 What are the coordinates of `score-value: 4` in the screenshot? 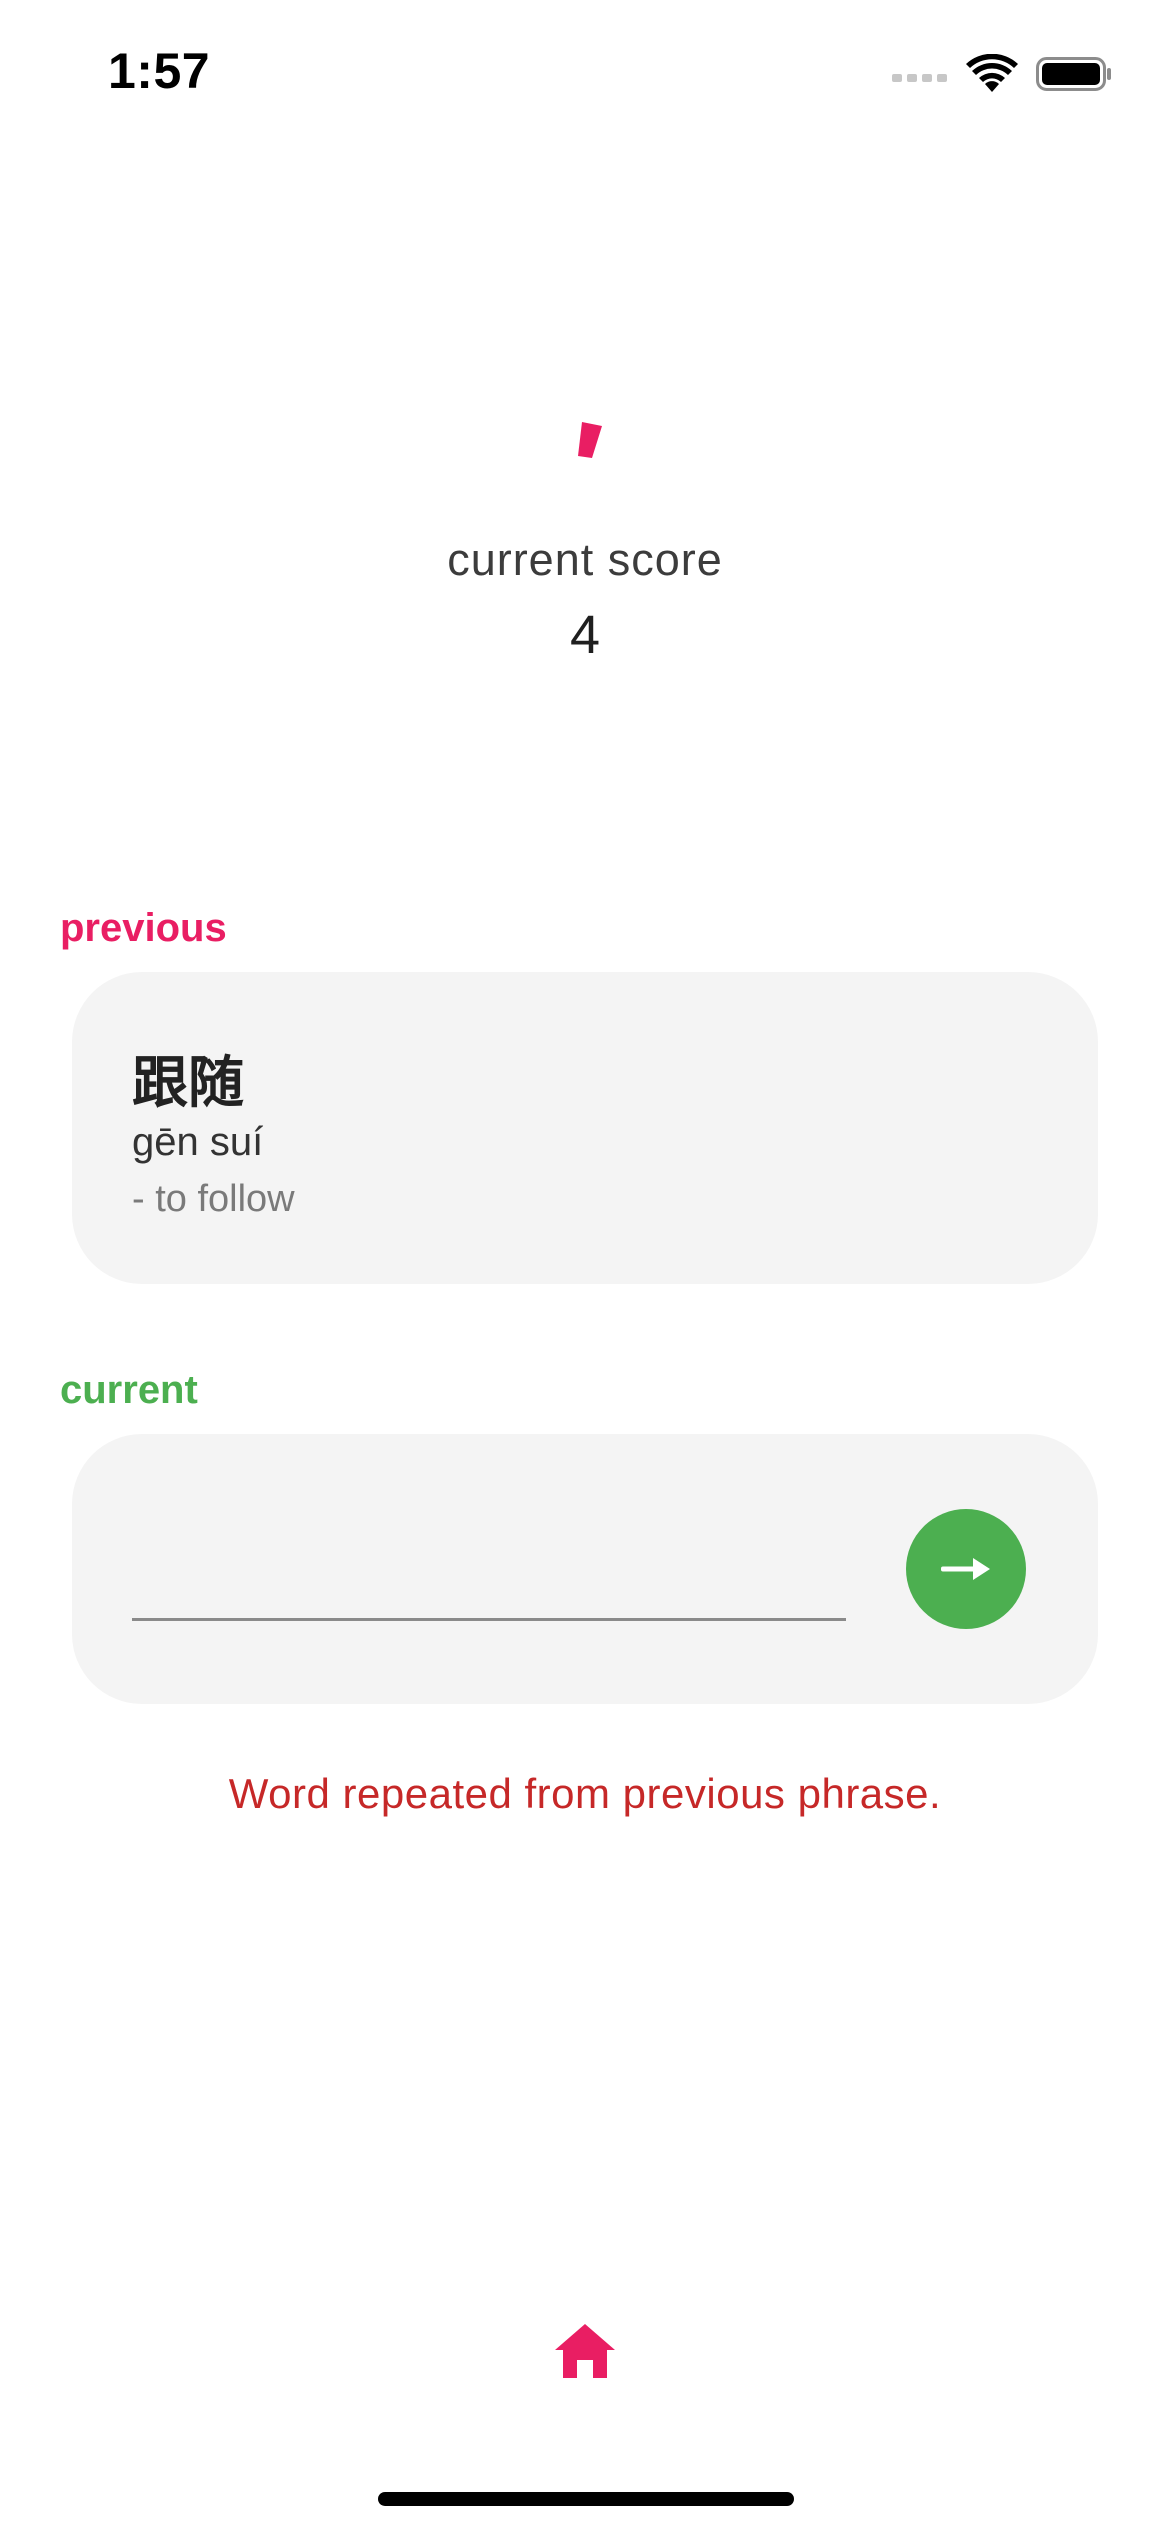 It's located at (585, 635).